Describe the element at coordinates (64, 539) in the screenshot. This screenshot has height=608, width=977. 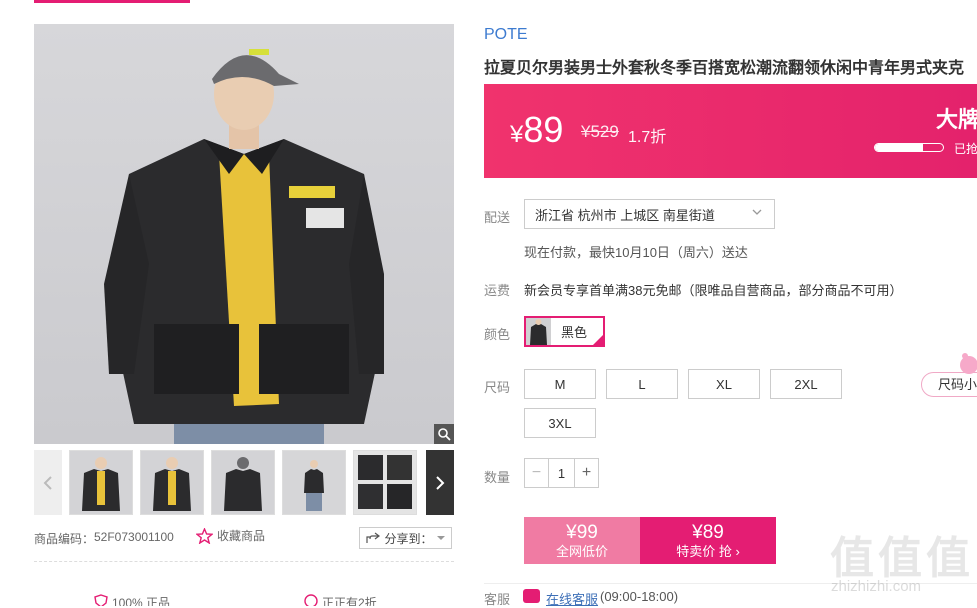
I see `product-code-label: 商品编码：` at that location.